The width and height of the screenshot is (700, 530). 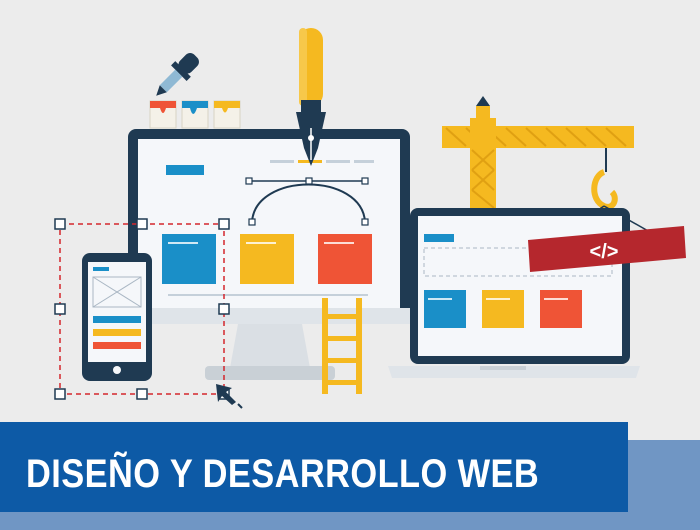 What do you see at coordinates (177, 74) in the screenshot?
I see `eyedropper-icon` at bounding box center [177, 74].